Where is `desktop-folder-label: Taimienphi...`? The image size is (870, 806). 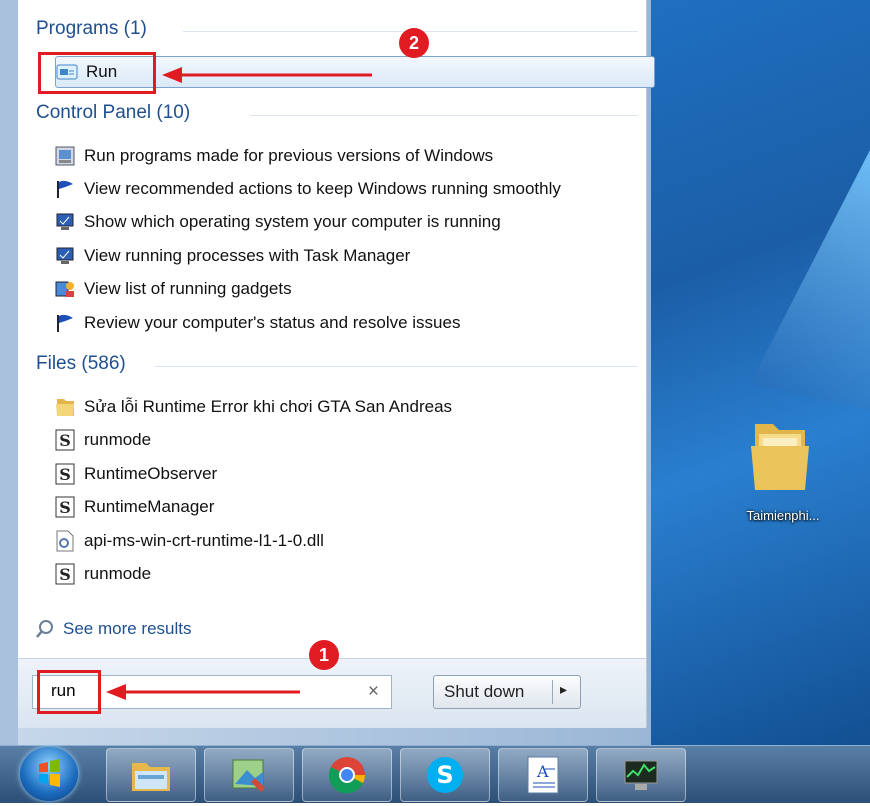 desktop-folder-label: Taimienphi... is located at coordinates (783, 515).